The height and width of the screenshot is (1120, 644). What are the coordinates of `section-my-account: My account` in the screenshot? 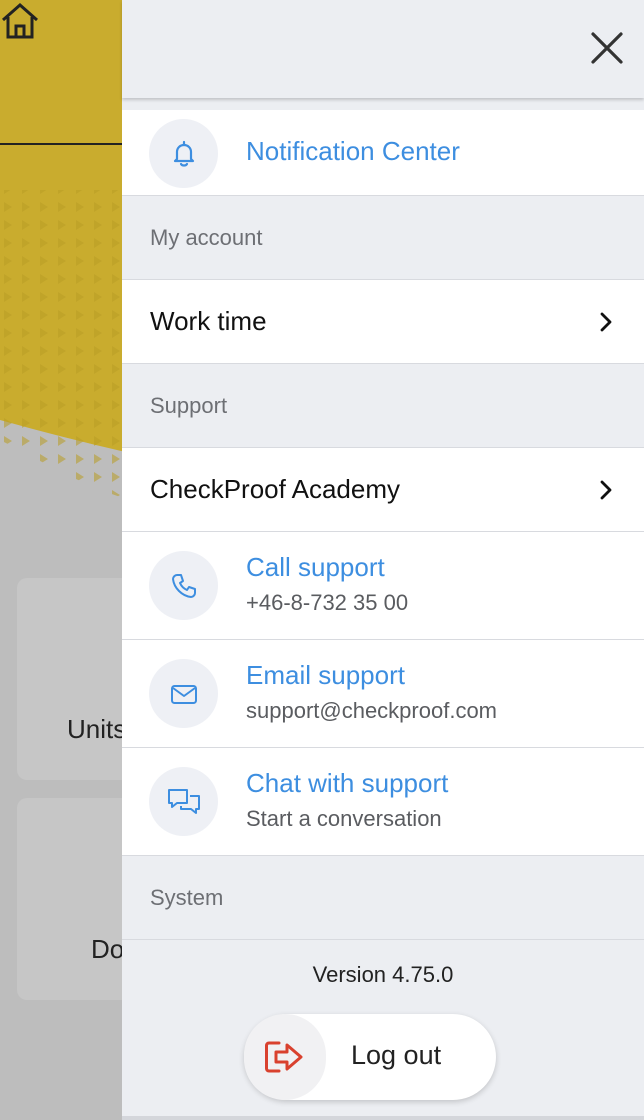 It's located at (383, 238).